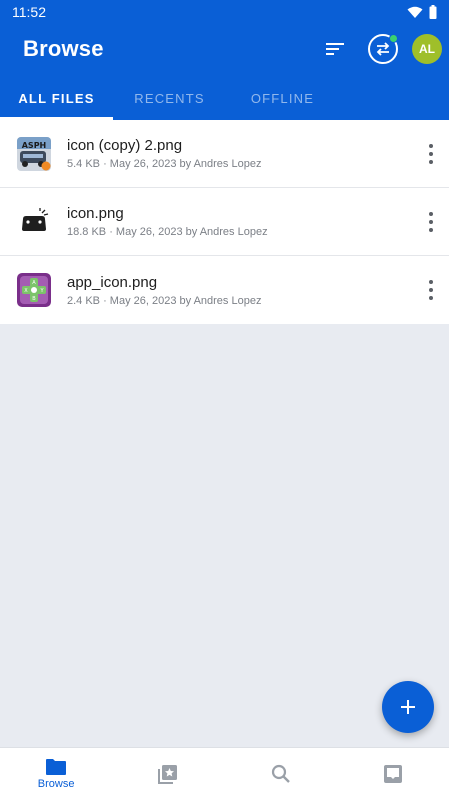 The height and width of the screenshot is (800, 449). I want to click on status-bar: 11:52, so click(224, 12).